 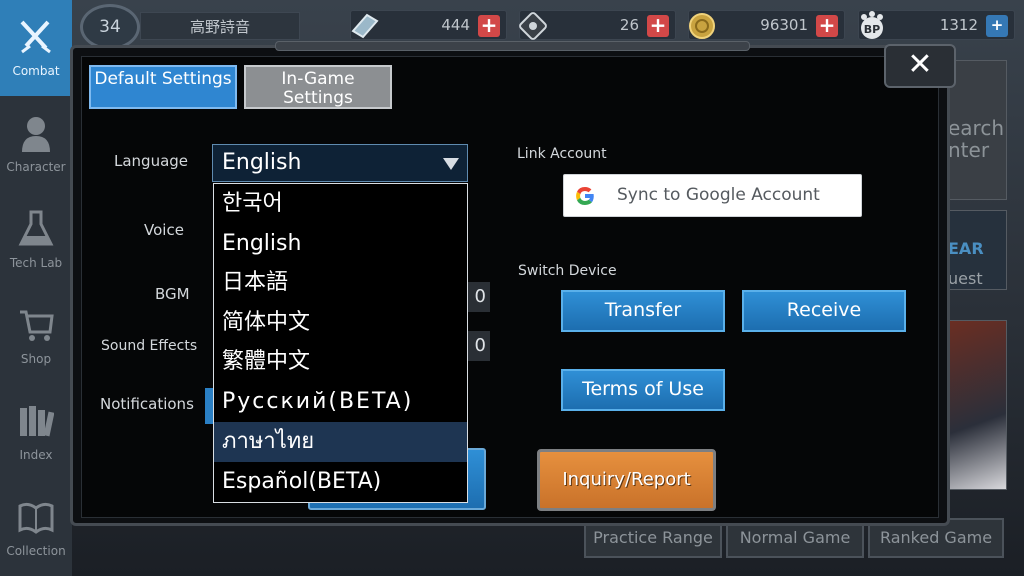 I want to click on add-ticket-button: +, so click(x=658, y=26).